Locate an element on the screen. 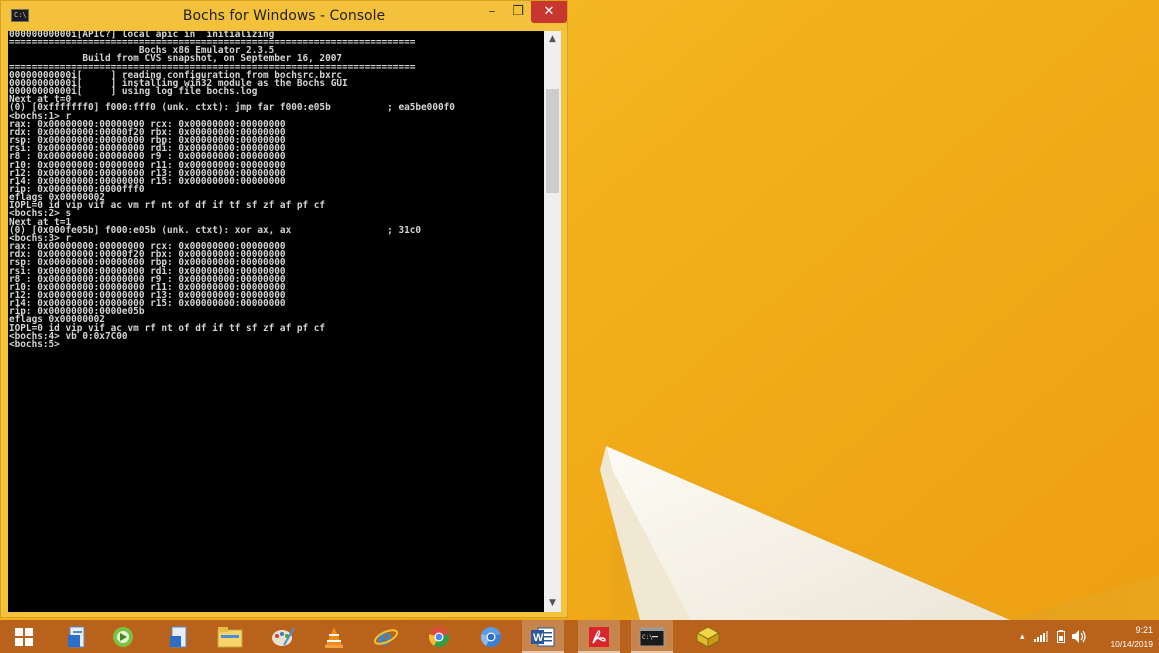  system-tray: ▴ is located at coordinates (1060, 636).